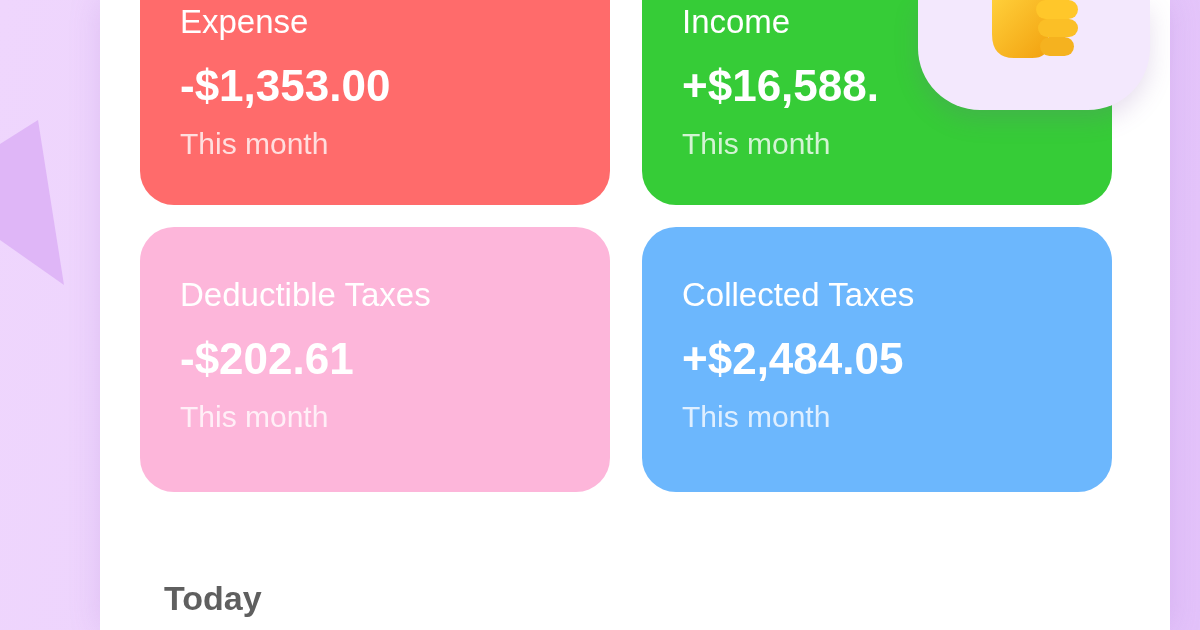 This screenshot has width=1200, height=630. I want to click on card-label: Collected Taxes, so click(798, 295).